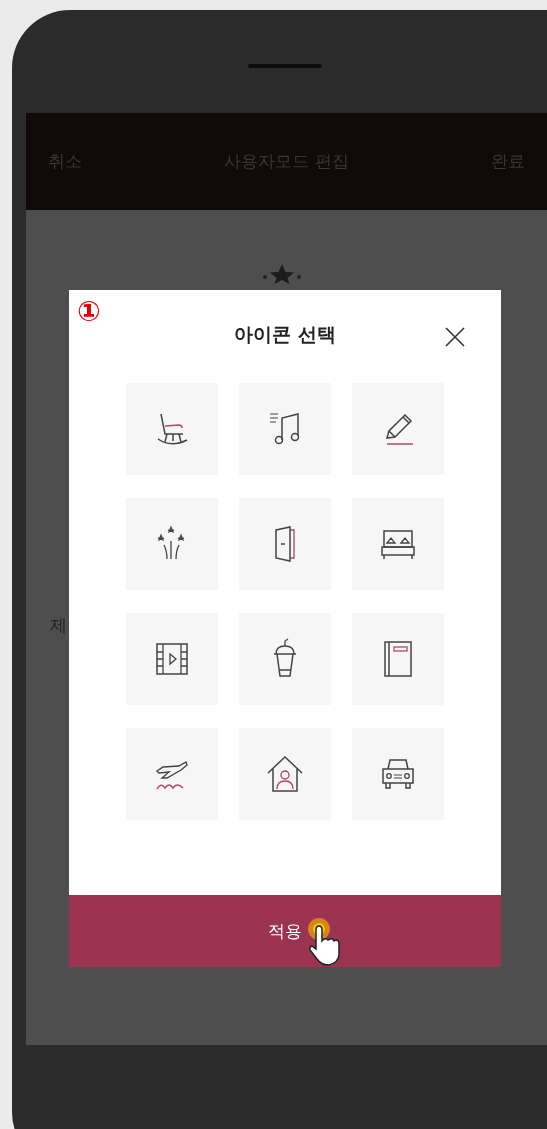 Image resolution: width=547 pixels, height=1129 pixels. Describe the element at coordinates (455, 337) in the screenshot. I see `close-icon` at that location.